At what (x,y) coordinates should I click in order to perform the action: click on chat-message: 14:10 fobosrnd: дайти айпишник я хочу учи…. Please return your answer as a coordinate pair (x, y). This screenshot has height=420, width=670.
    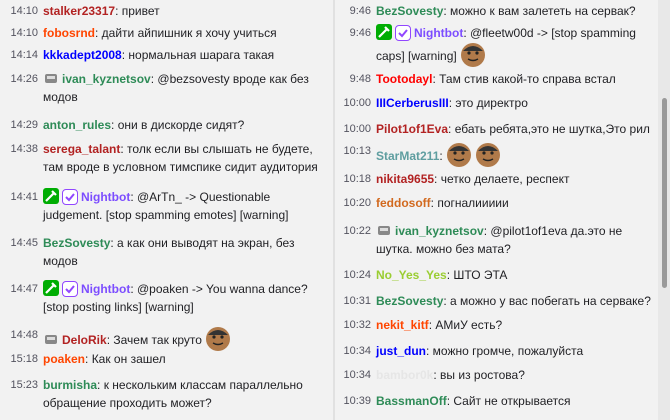
    Looking at the image, I should click on (166, 33).